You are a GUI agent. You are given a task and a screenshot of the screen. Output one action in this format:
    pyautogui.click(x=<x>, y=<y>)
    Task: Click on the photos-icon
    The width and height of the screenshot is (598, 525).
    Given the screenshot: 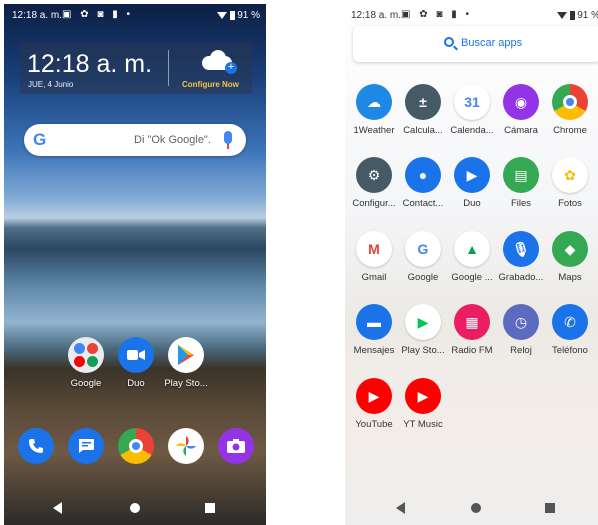 What is the action you would take?
    pyautogui.click(x=186, y=446)
    